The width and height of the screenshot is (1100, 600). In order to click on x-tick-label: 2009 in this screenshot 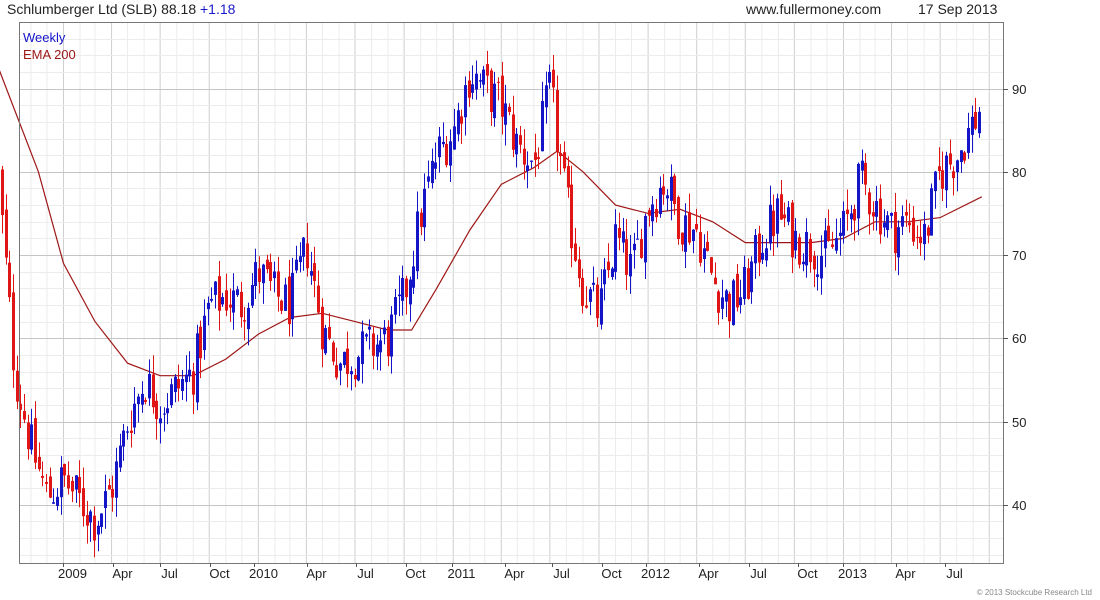, I will do `click(72, 573)`.